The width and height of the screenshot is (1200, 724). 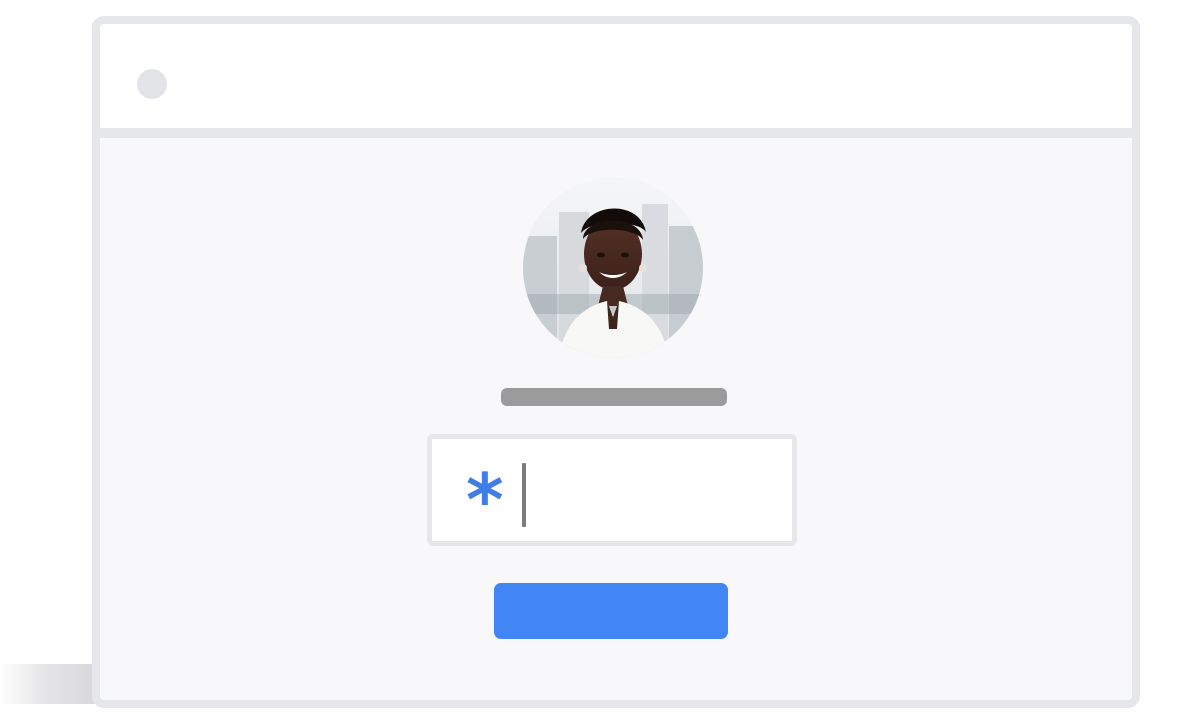 What do you see at coordinates (612, 490) in the screenshot?
I see `password-field: *` at bounding box center [612, 490].